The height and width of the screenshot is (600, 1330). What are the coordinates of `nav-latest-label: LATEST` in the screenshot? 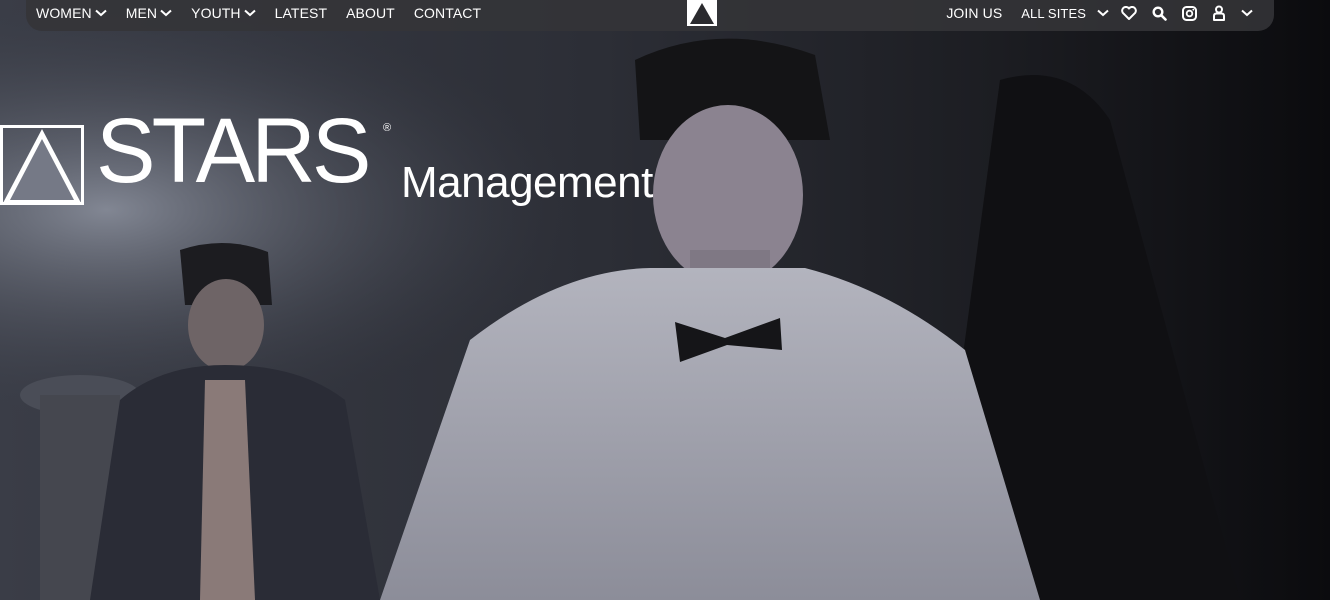 It's located at (301, 13).